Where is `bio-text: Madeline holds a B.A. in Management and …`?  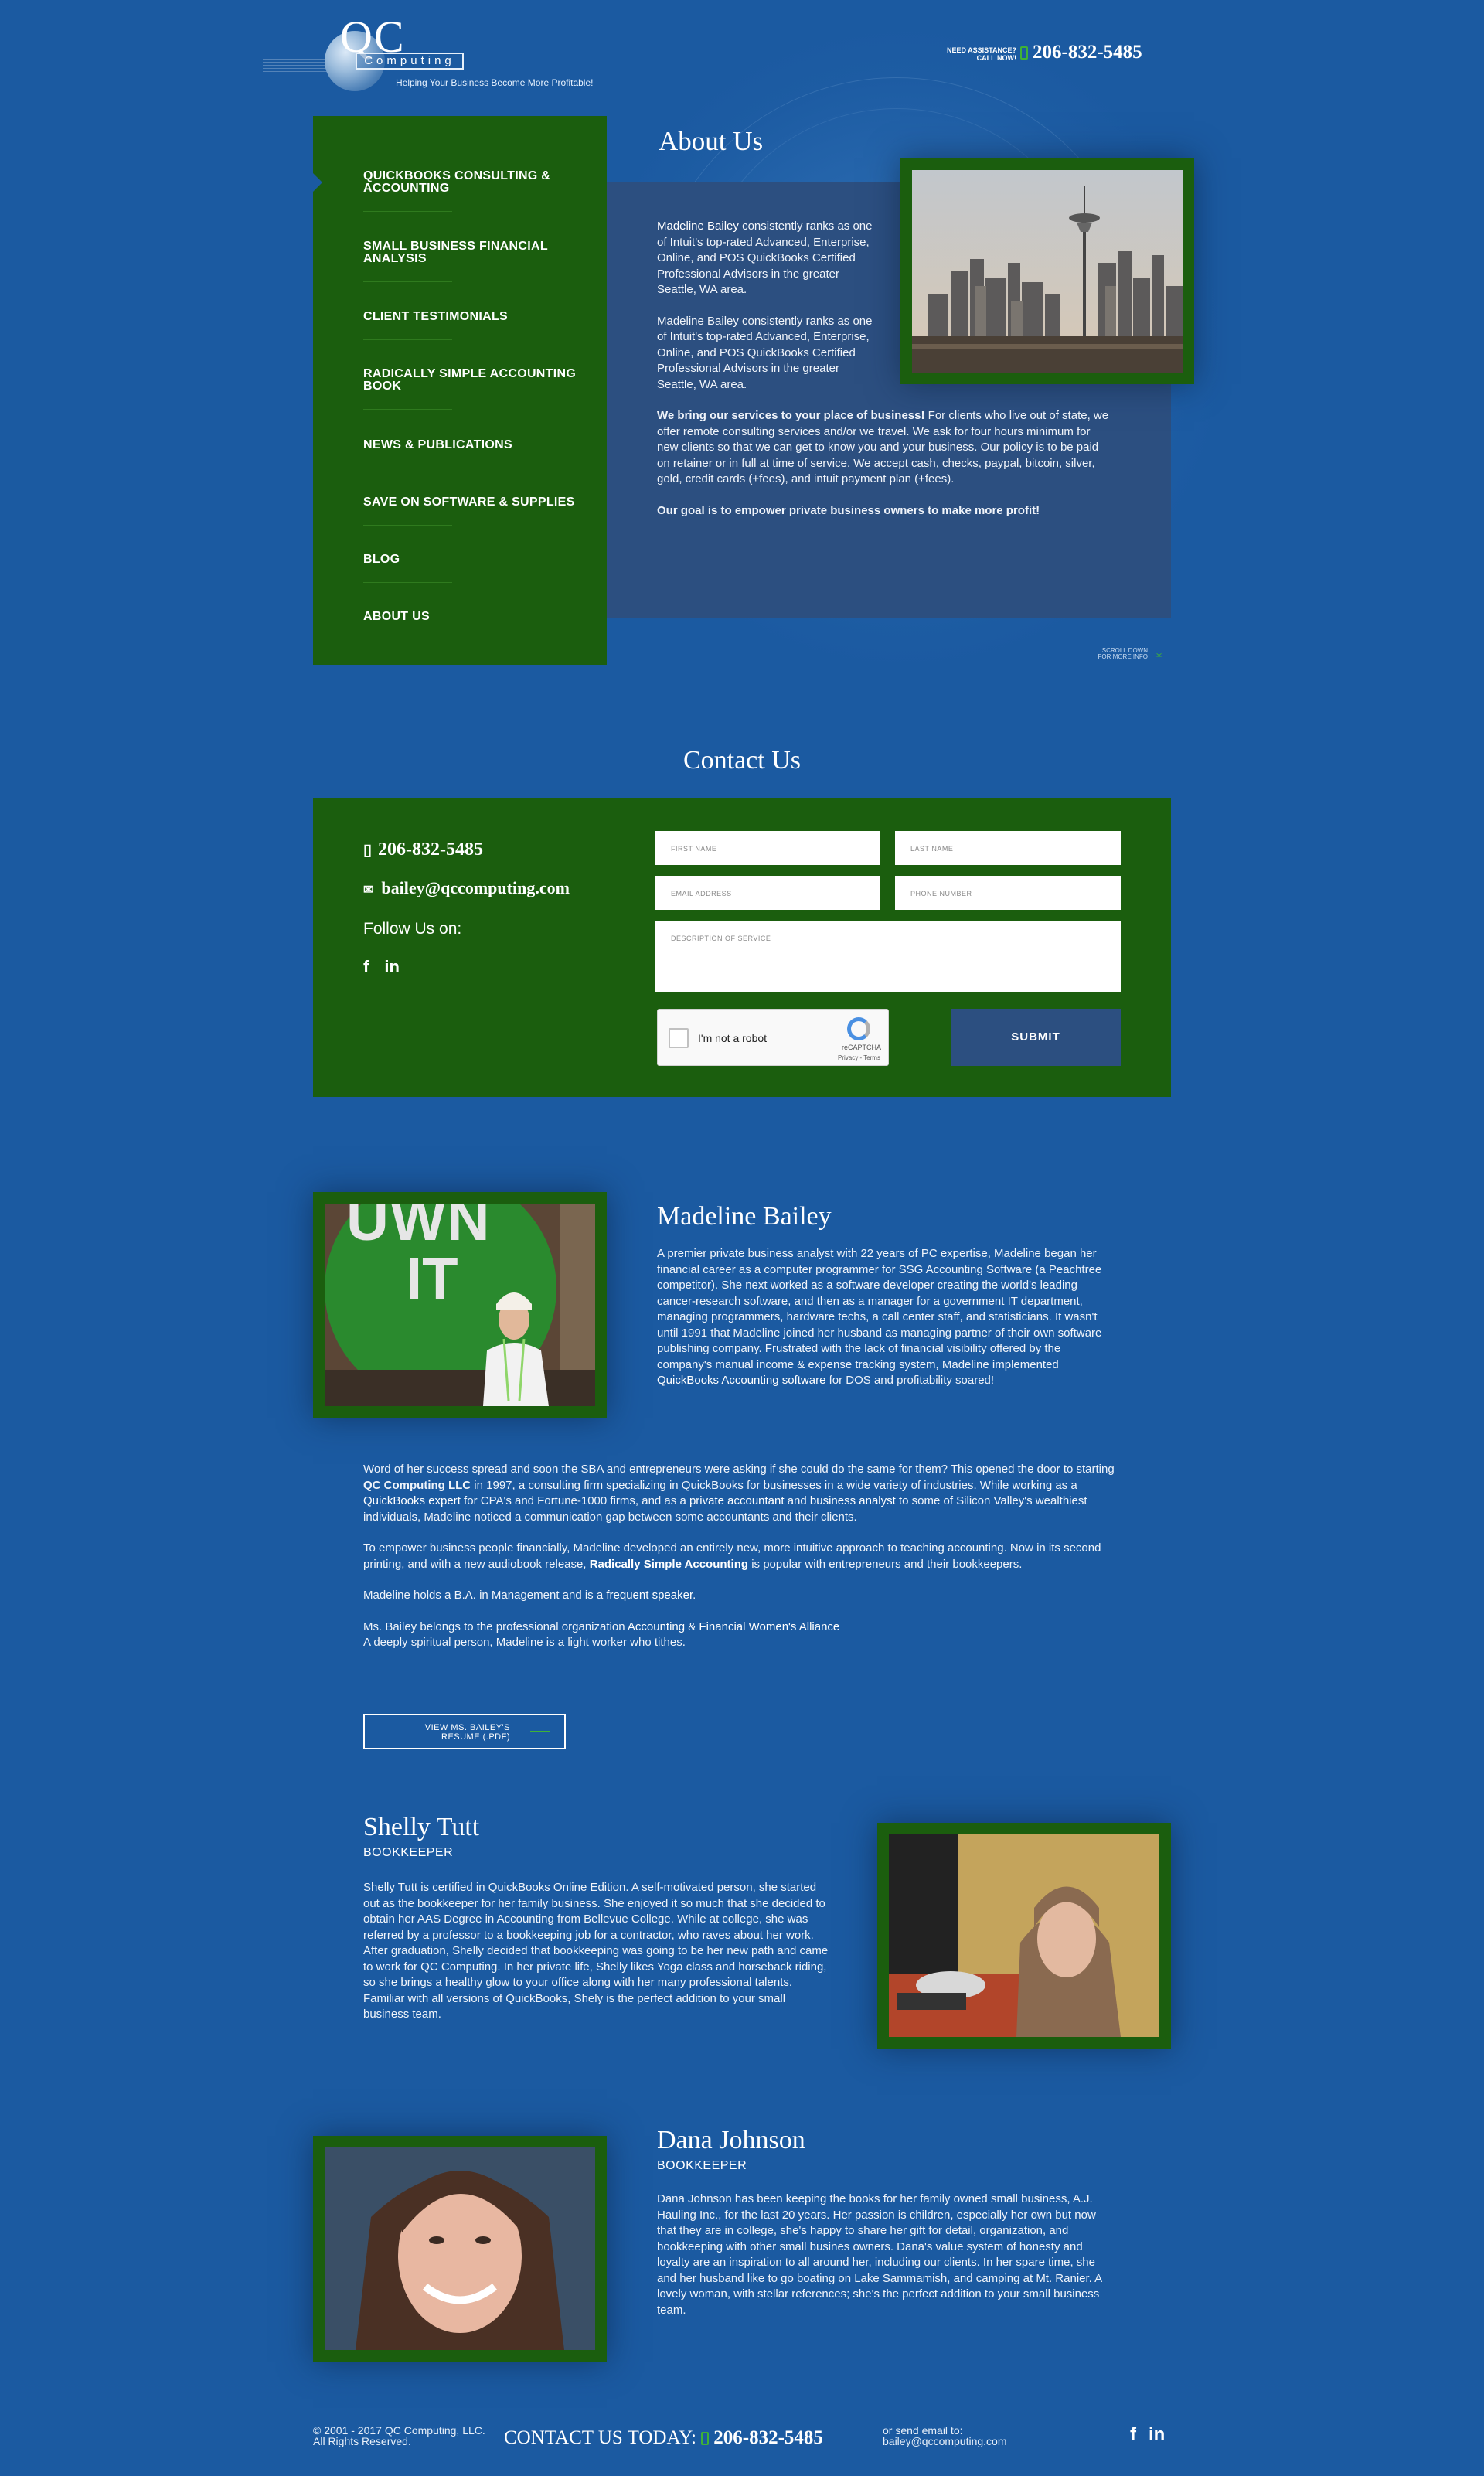
bio-text: Madeline holds a B.A. in Management and … is located at coordinates (485, 1595).